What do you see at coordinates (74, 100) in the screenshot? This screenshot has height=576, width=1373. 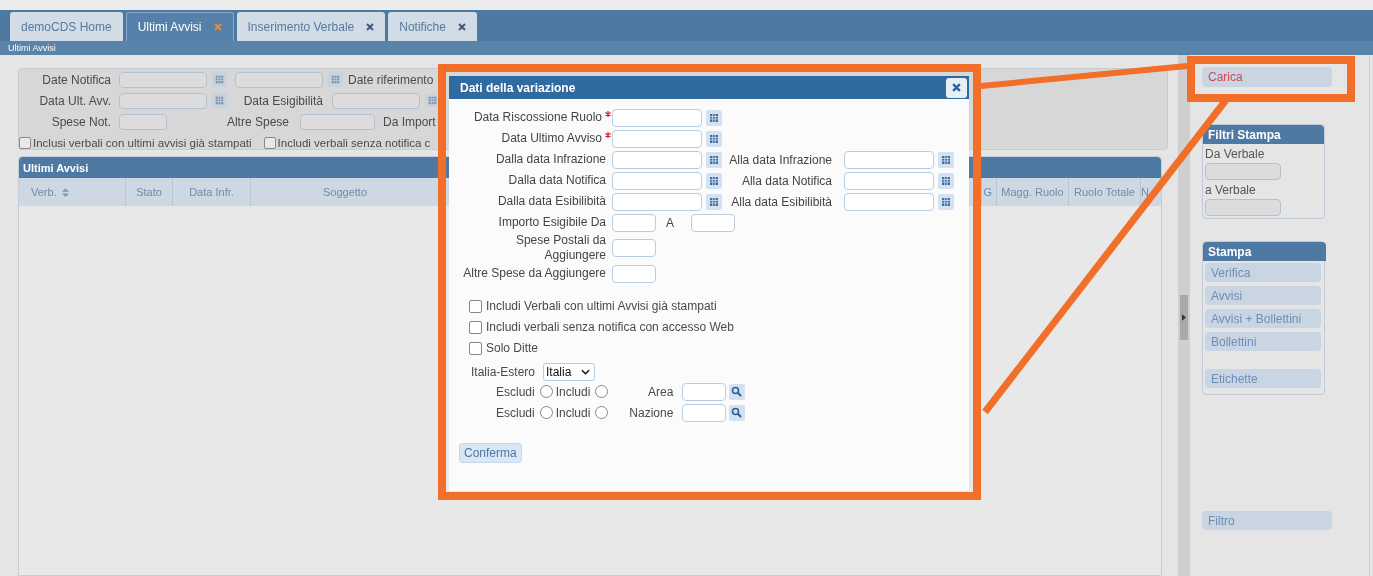 I see `field-label: Data Ult. Avv.` at bounding box center [74, 100].